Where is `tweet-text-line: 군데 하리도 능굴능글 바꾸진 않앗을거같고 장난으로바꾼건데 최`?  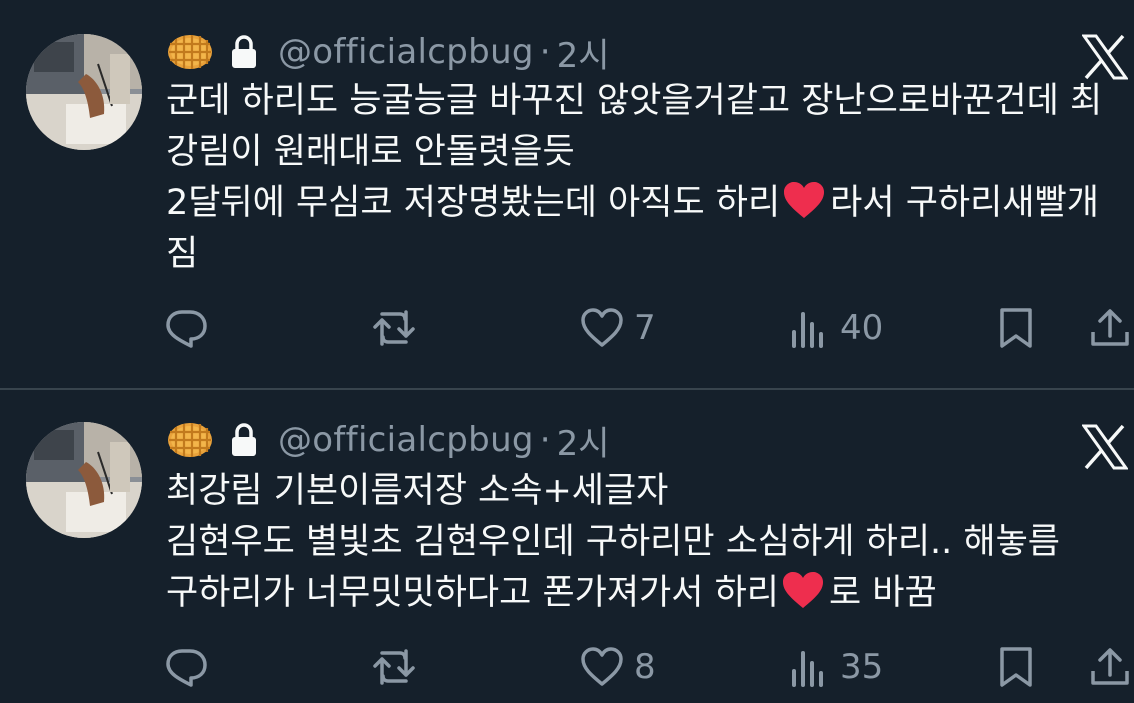
tweet-text-line: 군데 하리도 능굴능글 바꾸진 않앗을거같고 장난으로바꾼건데 최 is located at coordinates (634, 101).